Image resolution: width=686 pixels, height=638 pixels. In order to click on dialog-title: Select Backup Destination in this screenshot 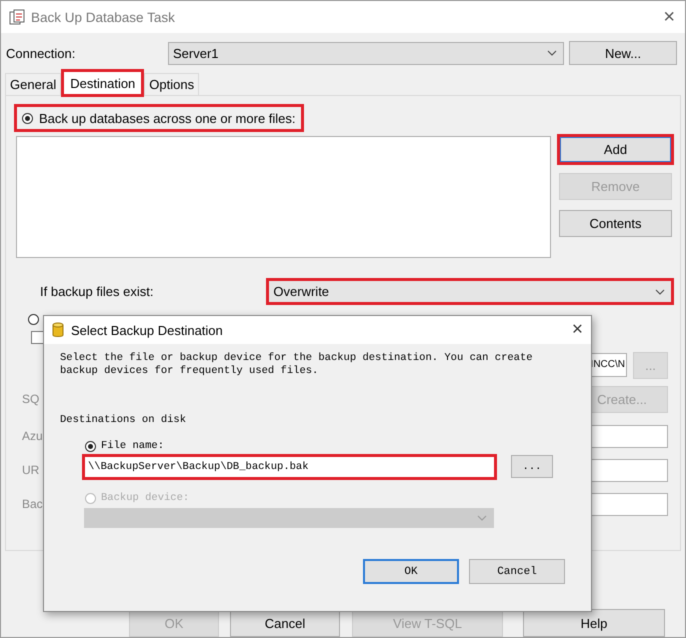, I will do `click(147, 330)`.